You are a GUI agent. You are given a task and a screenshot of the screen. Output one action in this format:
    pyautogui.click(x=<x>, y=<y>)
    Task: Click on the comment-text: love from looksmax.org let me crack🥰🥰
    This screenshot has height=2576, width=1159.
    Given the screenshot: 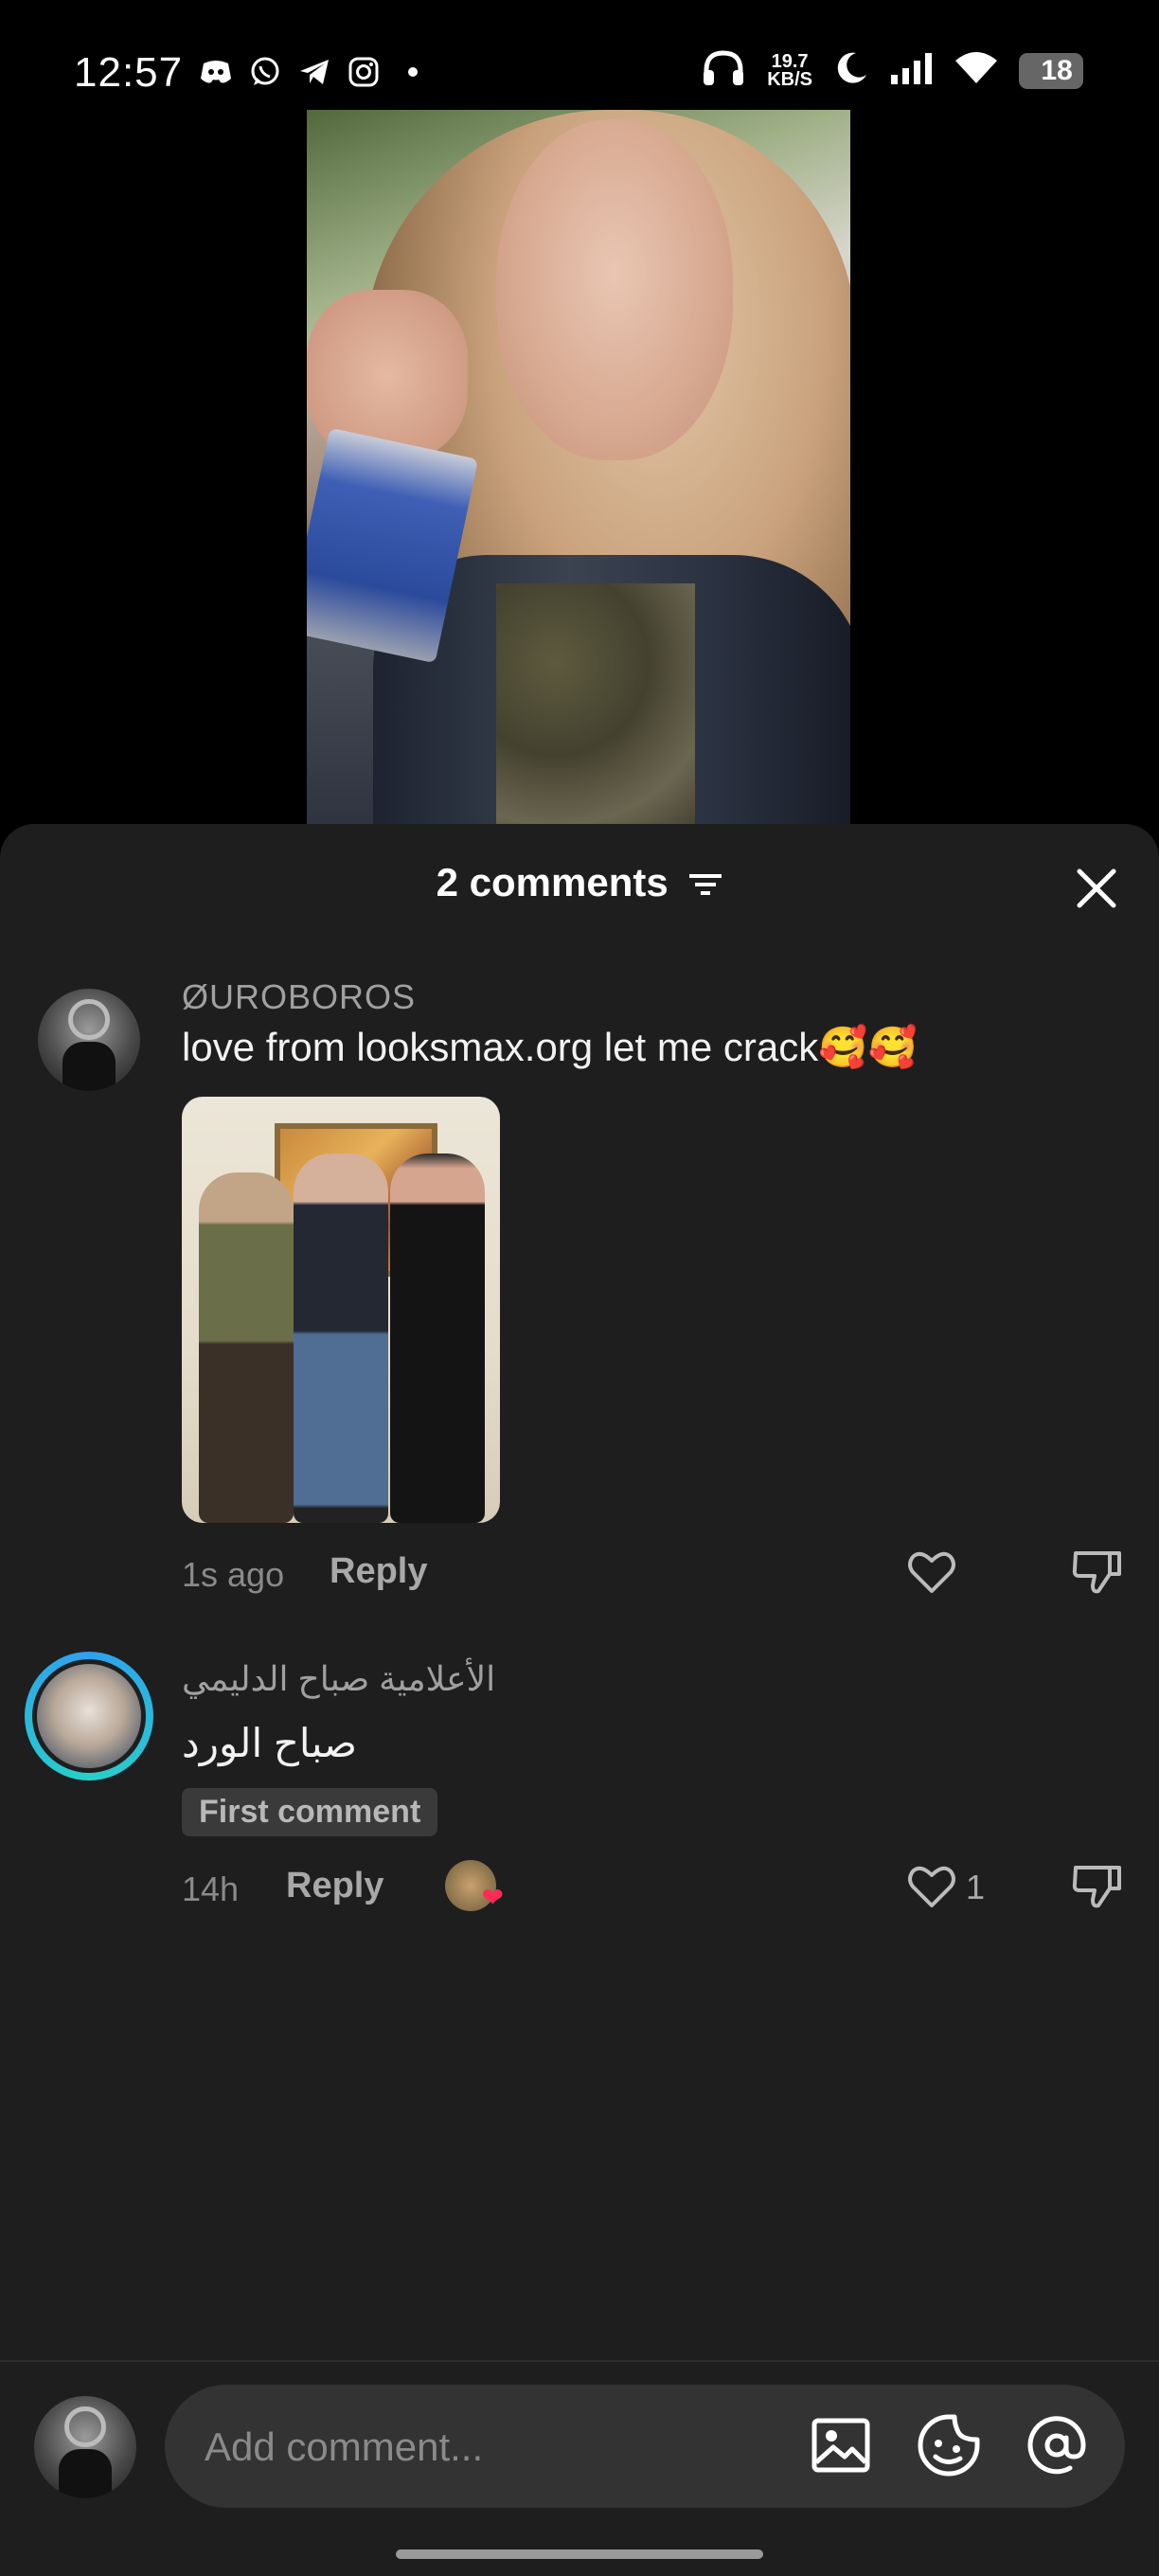 What is the action you would take?
    pyautogui.click(x=550, y=1047)
    